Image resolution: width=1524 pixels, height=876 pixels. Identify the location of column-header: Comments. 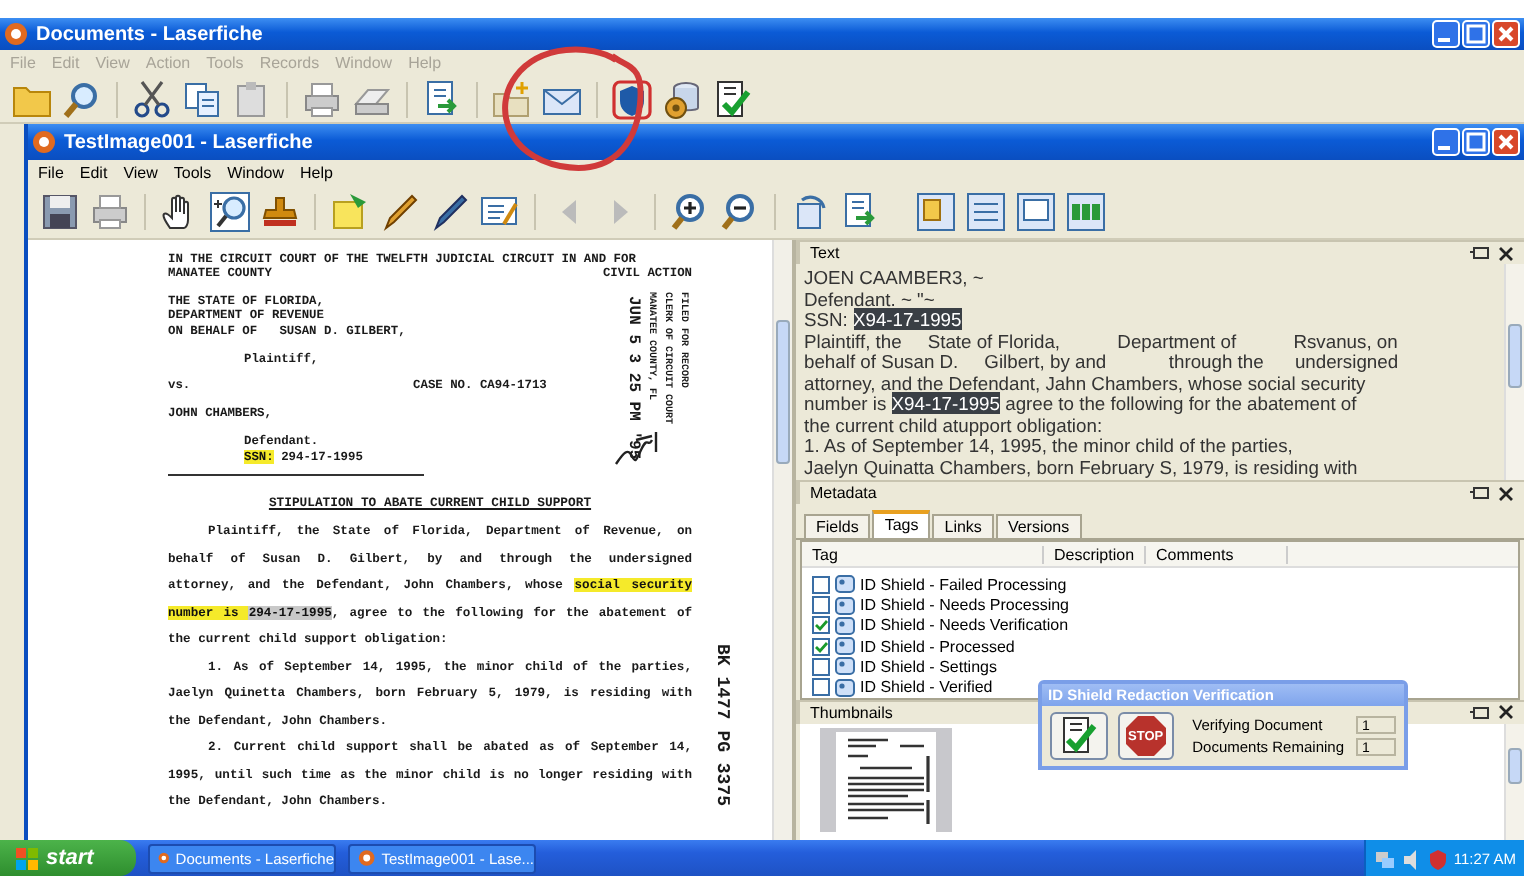
(1217, 554).